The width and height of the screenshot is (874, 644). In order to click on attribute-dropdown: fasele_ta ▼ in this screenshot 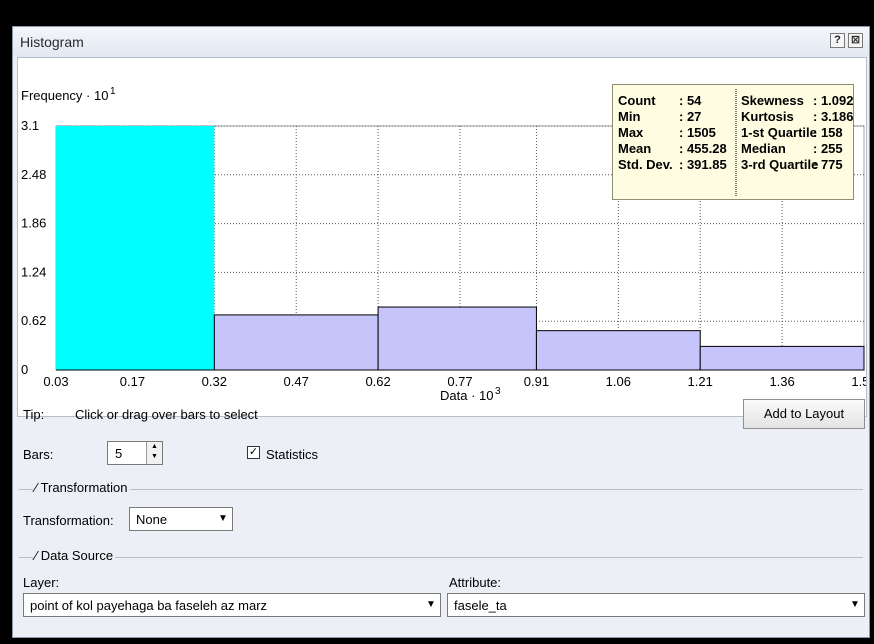, I will do `click(656, 605)`.